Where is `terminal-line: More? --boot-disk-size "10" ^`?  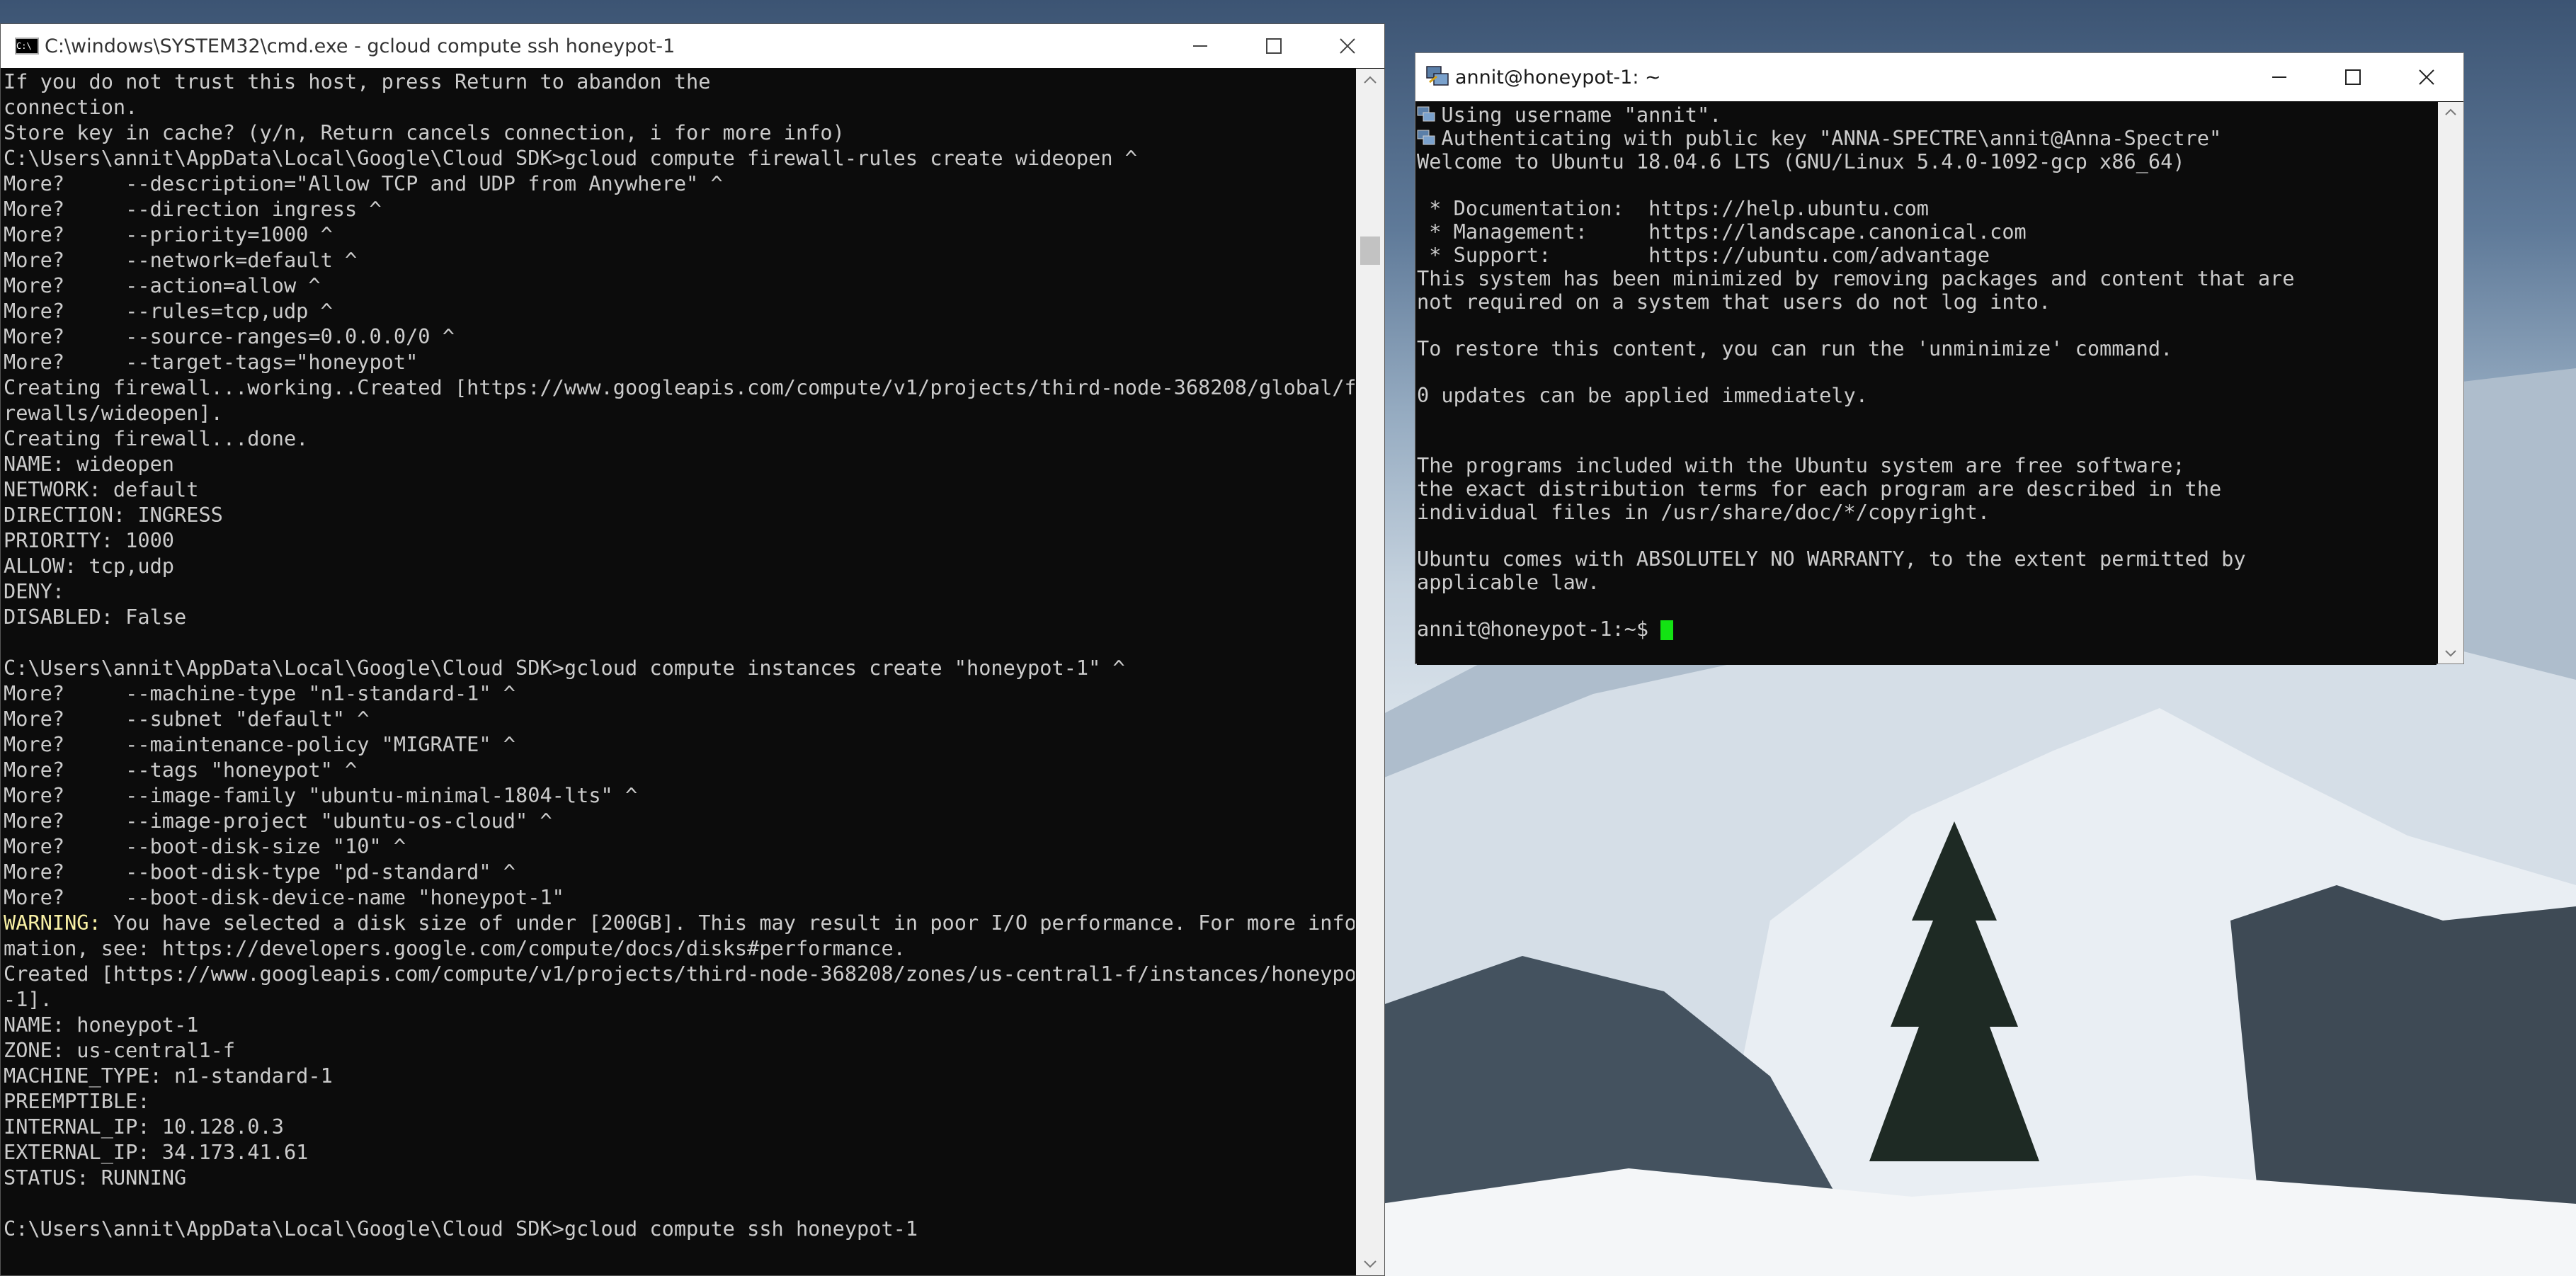
terminal-line: More? --boot-disk-size "10" ^ is located at coordinates (679, 846).